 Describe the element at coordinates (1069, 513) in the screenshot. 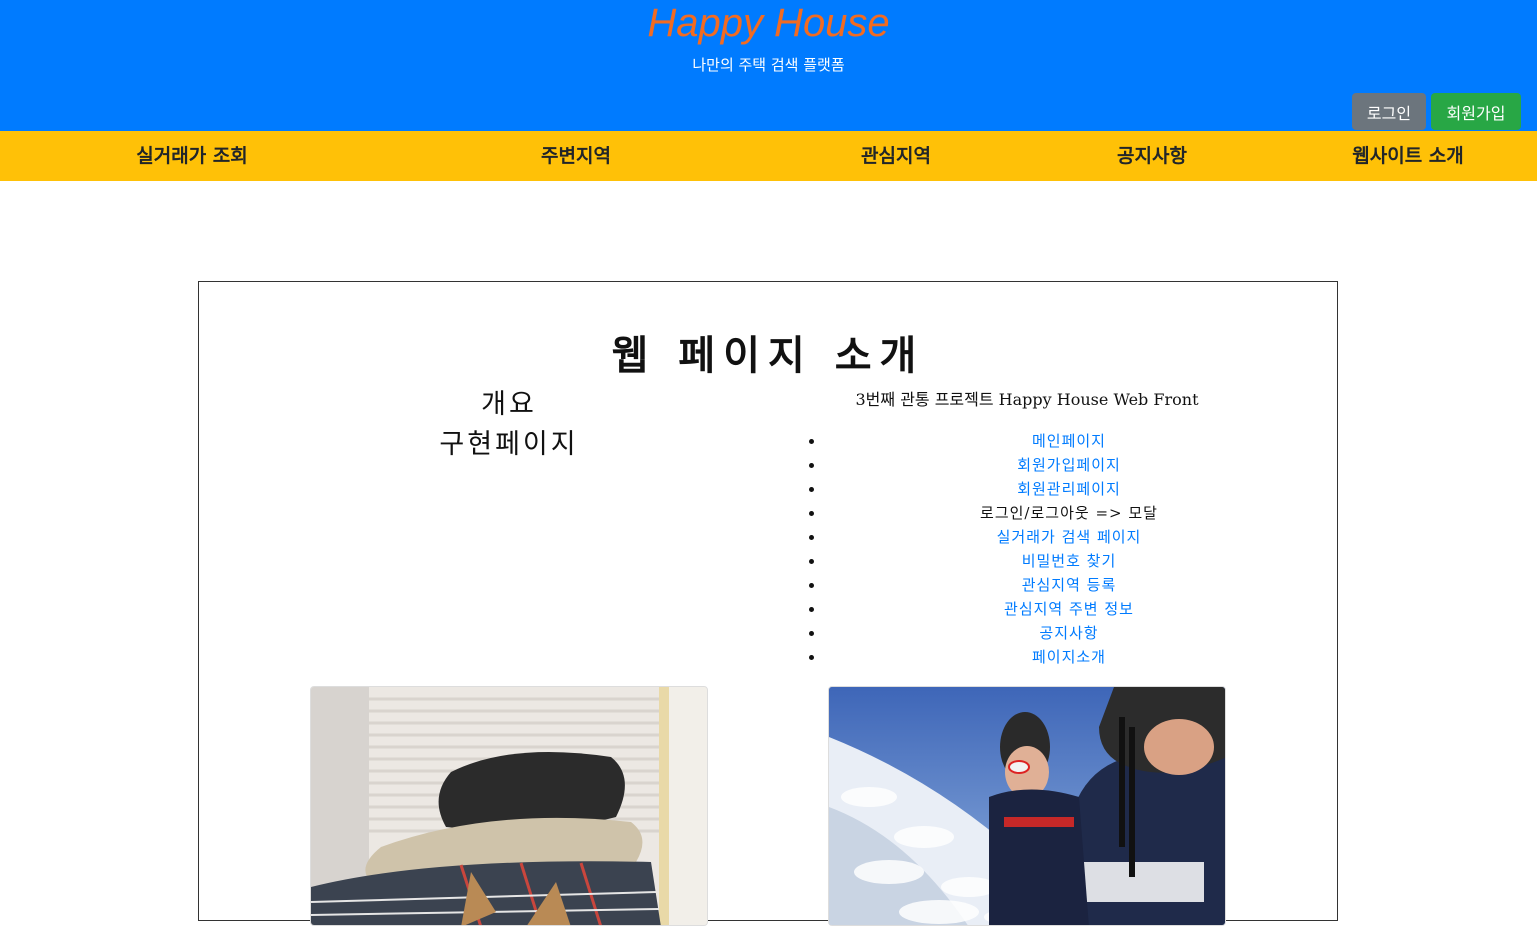

I see `page-text-login-modal: 로그인/로그아웃 => 모달` at that location.